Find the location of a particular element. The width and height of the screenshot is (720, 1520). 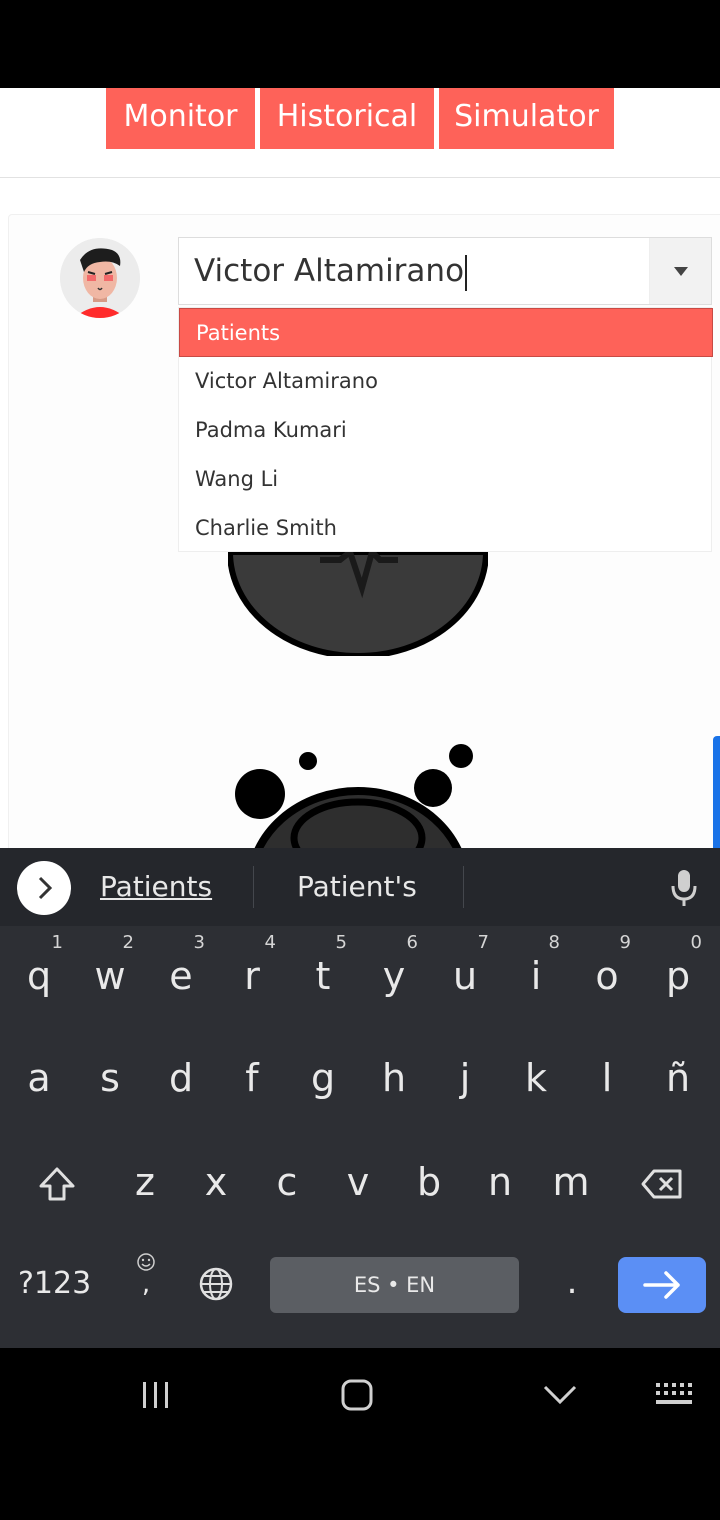

key-label: k is located at coordinates (535, 1078).